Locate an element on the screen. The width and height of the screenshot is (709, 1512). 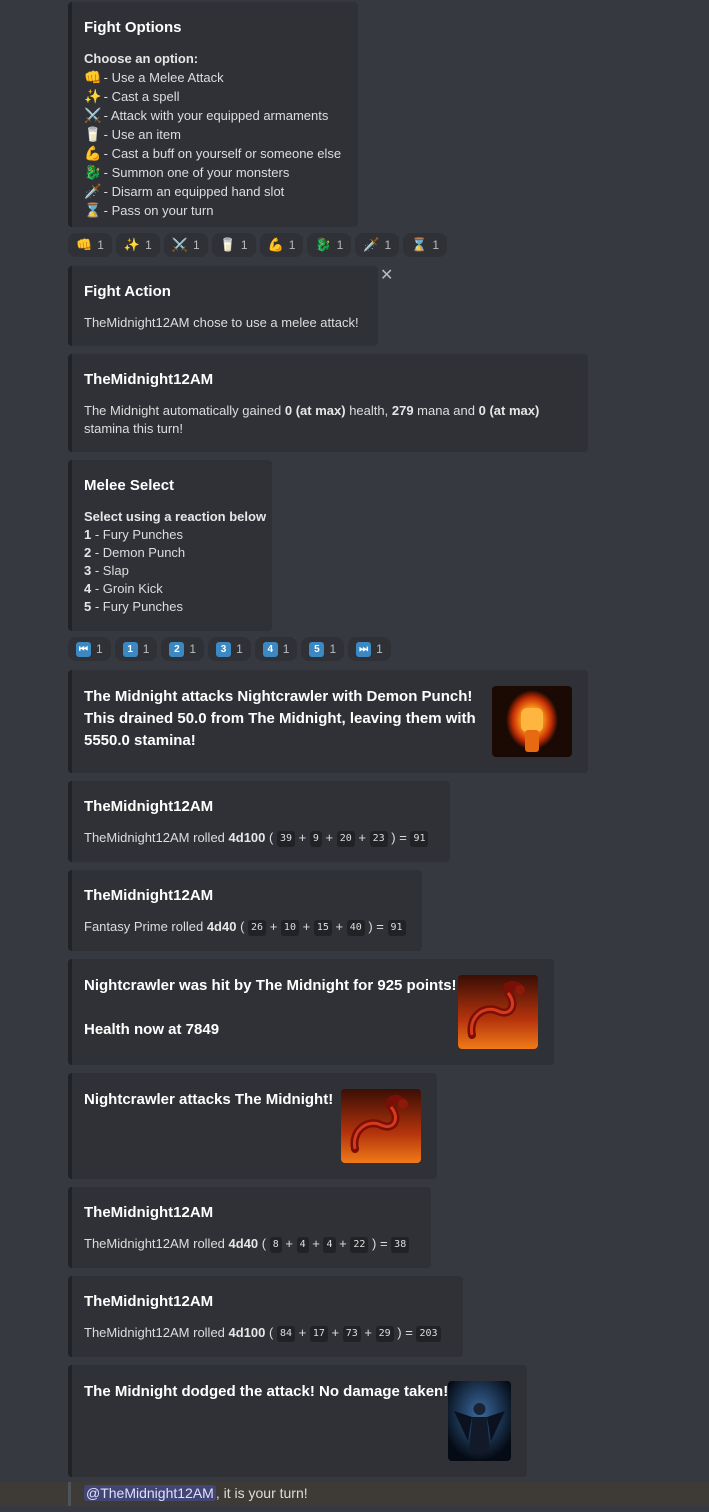
keycap-5-icon: 5 is located at coordinates (317, 649).